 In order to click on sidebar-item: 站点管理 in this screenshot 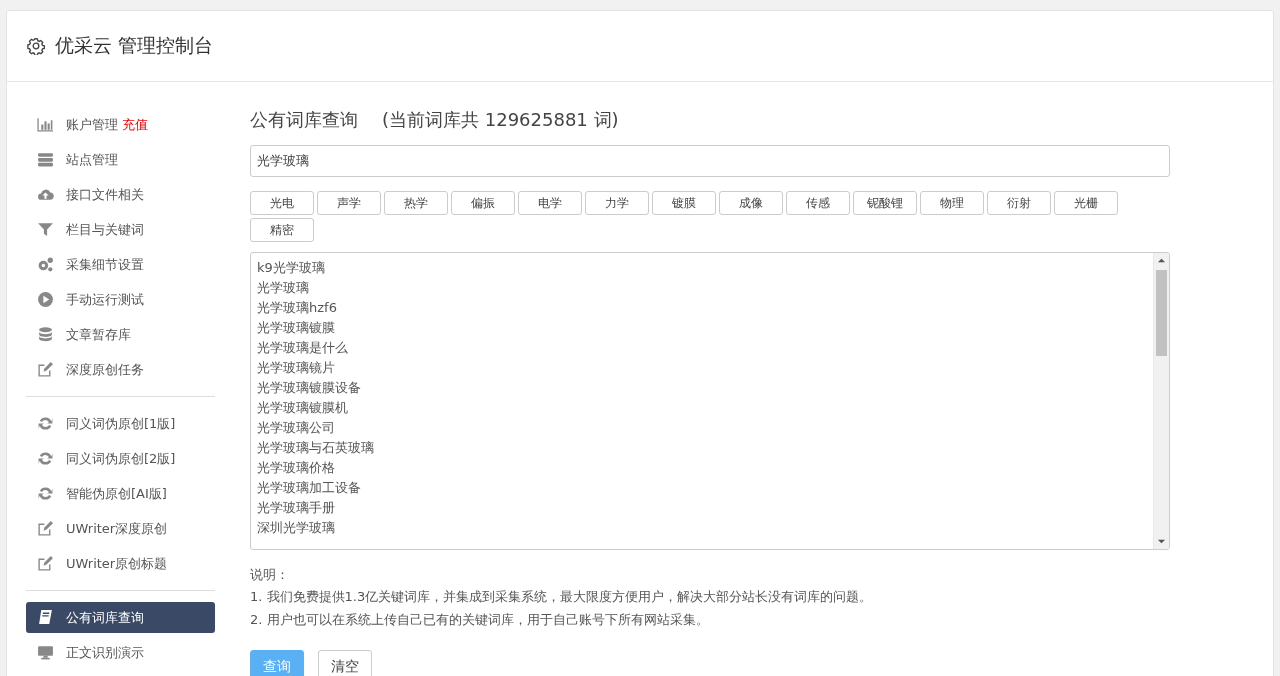, I will do `click(120, 159)`.